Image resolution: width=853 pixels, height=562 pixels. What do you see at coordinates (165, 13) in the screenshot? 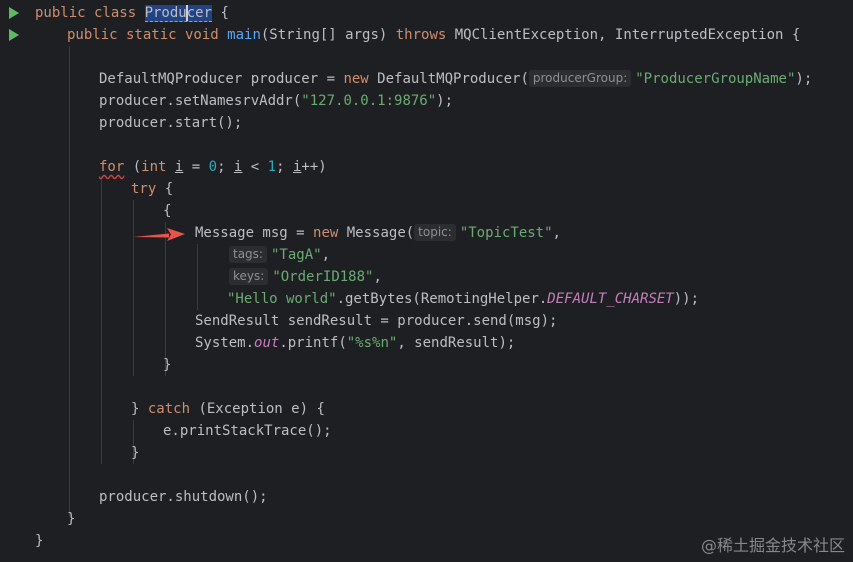
I see `class-name-part: Produ` at bounding box center [165, 13].